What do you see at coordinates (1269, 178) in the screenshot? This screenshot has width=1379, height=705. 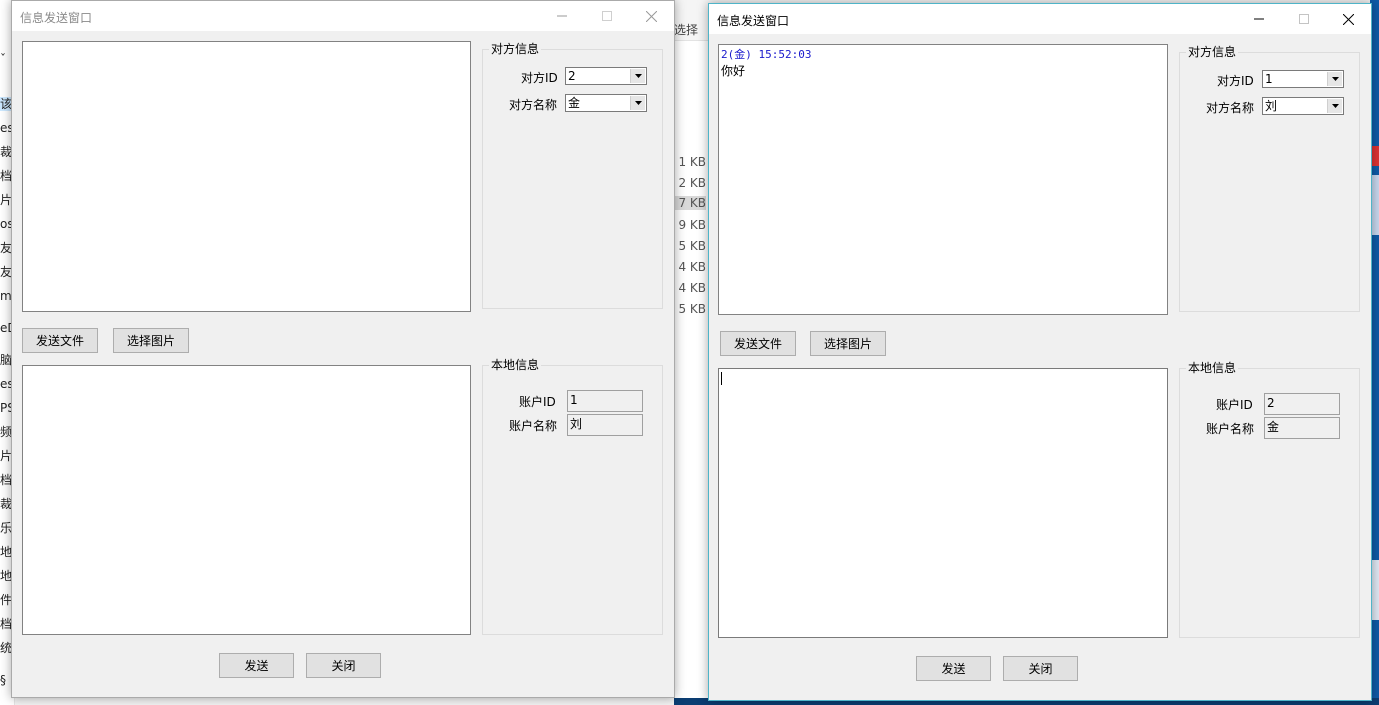 I see `peer-info-group: 对方信息 对方ID 1 对方名称 刘` at bounding box center [1269, 178].